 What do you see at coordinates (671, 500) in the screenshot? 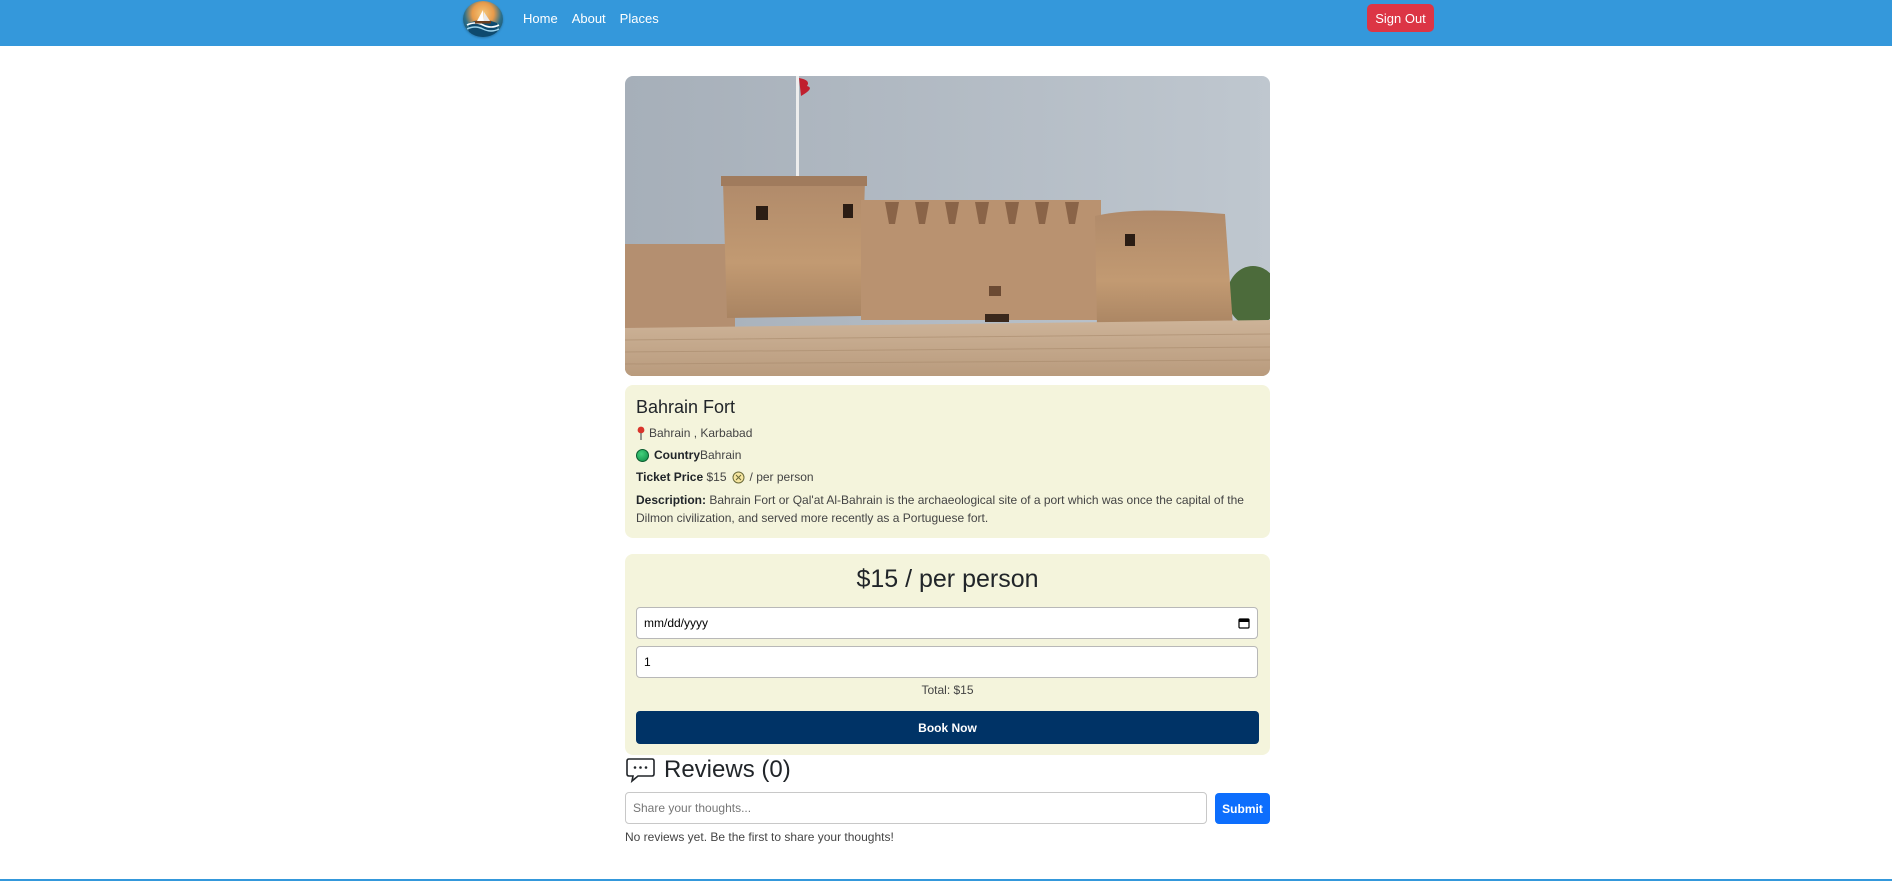
I see `description-label: Description:` at bounding box center [671, 500].